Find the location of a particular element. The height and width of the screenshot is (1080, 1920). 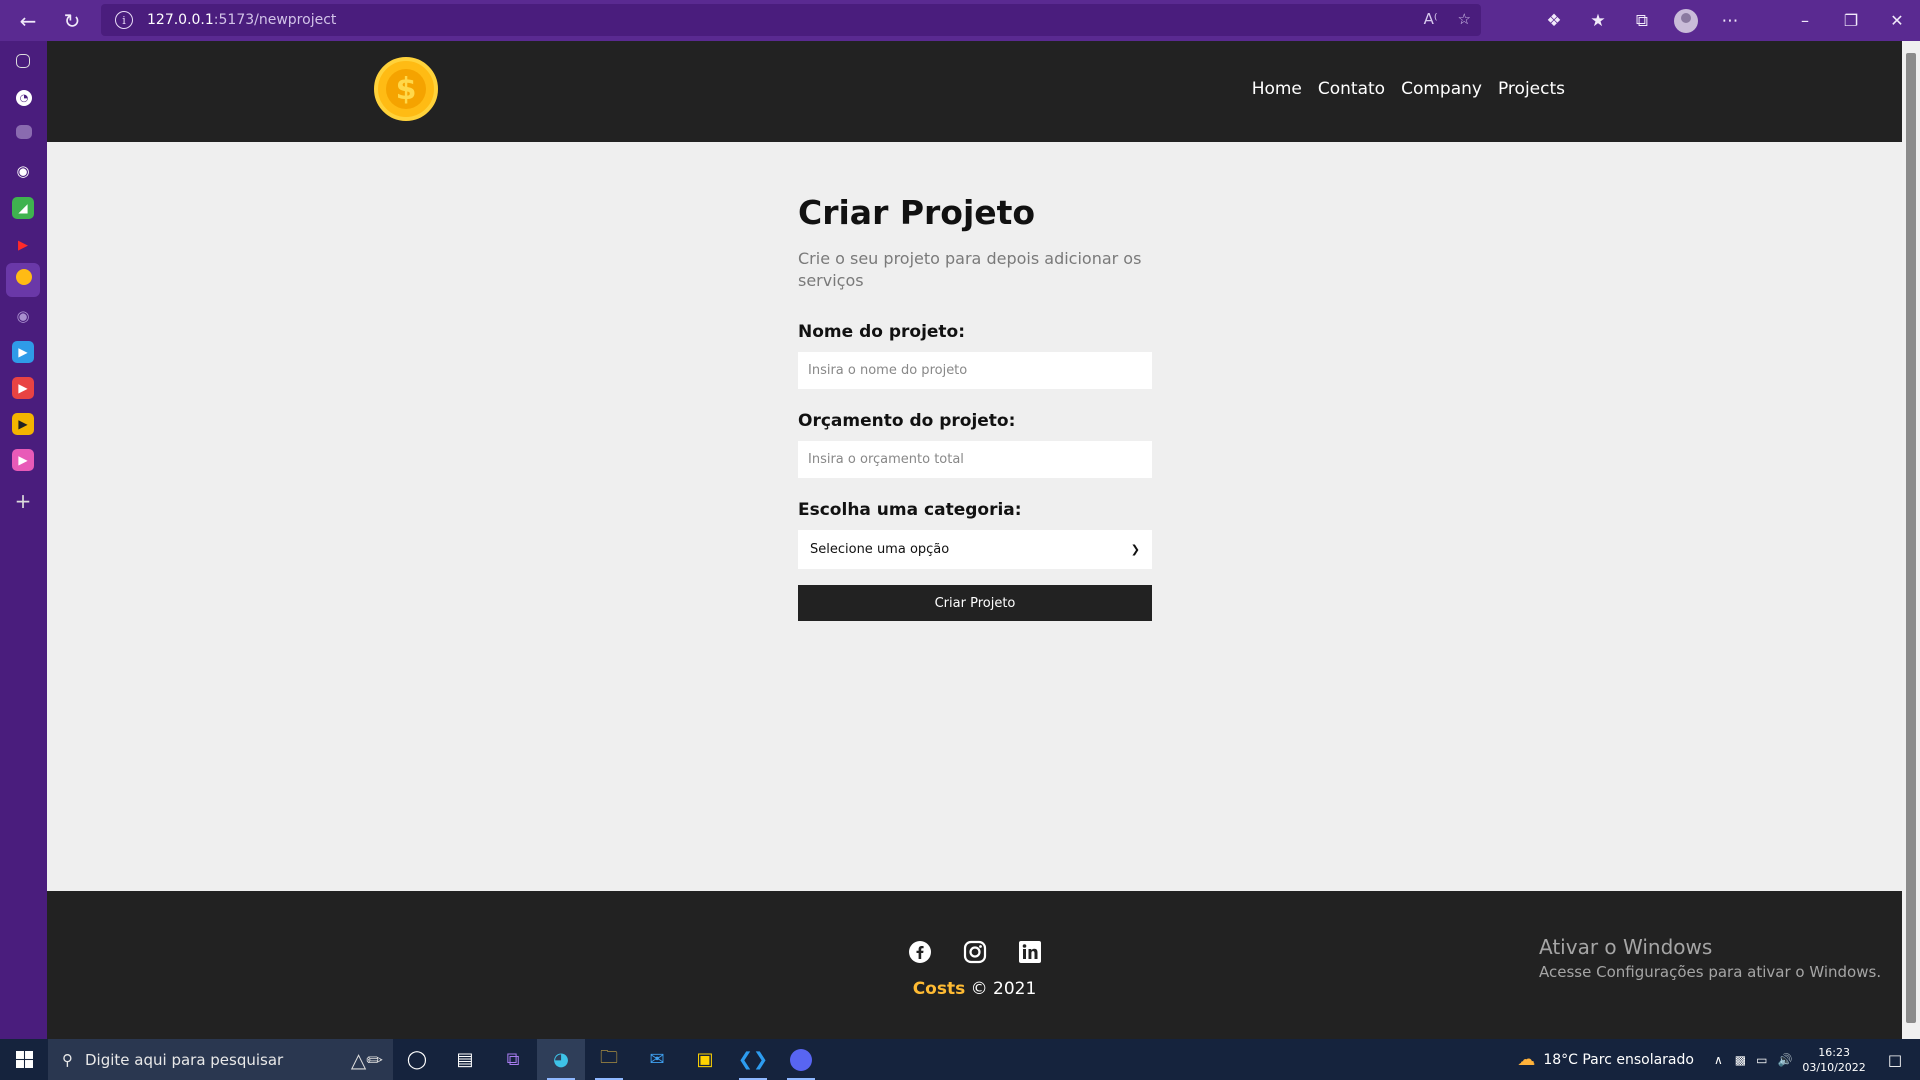

project-budget-input: Insira o orçamento total is located at coordinates (975, 459).